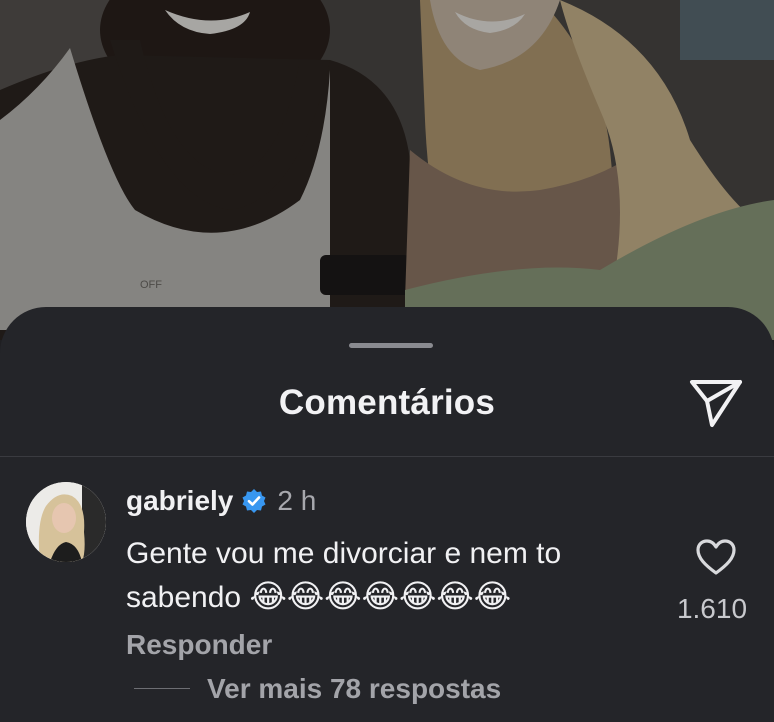  Describe the element at coordinates (380, 596) in the screenshot. I see `comment-emojis: 😂😂😂😂😂😂😂` at that location.